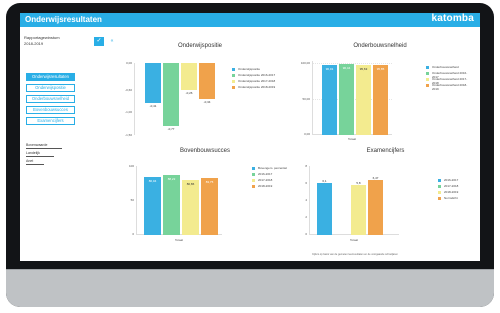  Describe the element at coordinates (128, 112) in the screenshot. I see `y-tick: -1,00` at that location.